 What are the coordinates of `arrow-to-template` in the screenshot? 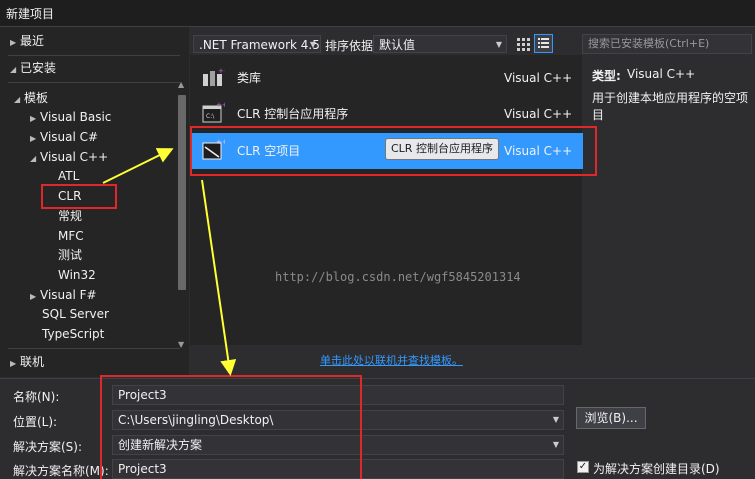 It's located at (138, 166).